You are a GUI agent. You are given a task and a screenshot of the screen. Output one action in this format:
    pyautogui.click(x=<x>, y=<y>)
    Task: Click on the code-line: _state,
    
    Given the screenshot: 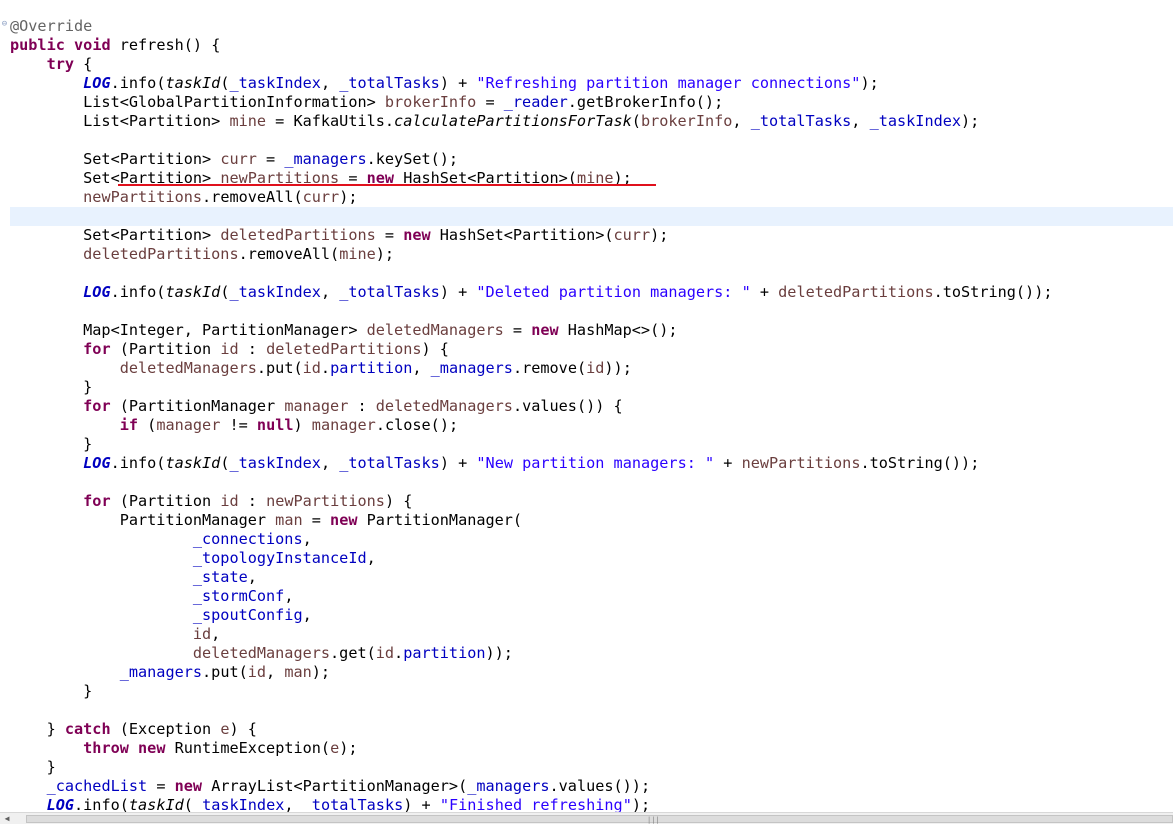 What is the action you would take?
    pyautogui.click(x=591, y=577)
    